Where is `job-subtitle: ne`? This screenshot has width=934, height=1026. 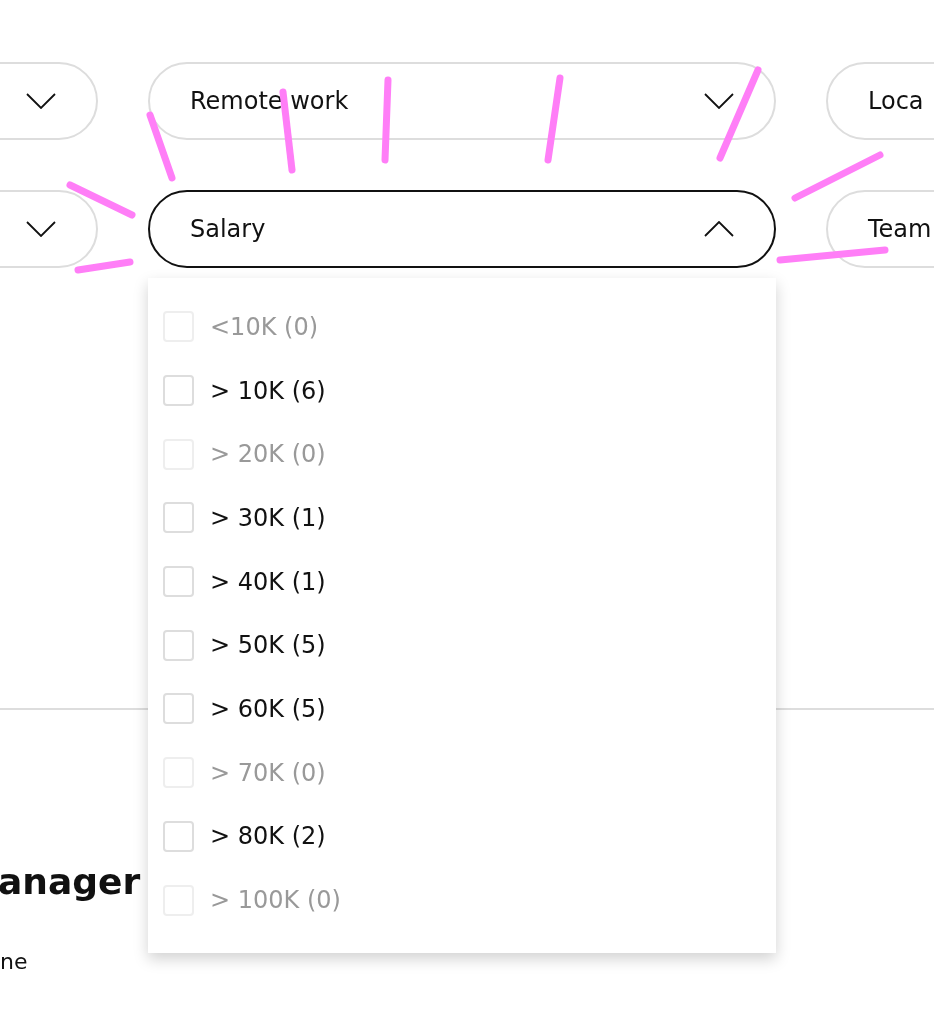
job-subtitle: ne is located at coordinates (14, 962).